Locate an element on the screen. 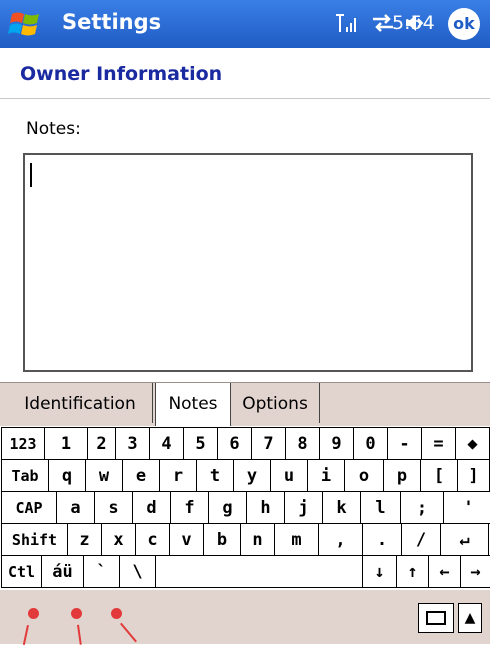 The image size is (490, 645). keyboard-key: t is located at coordinates (215, 475).